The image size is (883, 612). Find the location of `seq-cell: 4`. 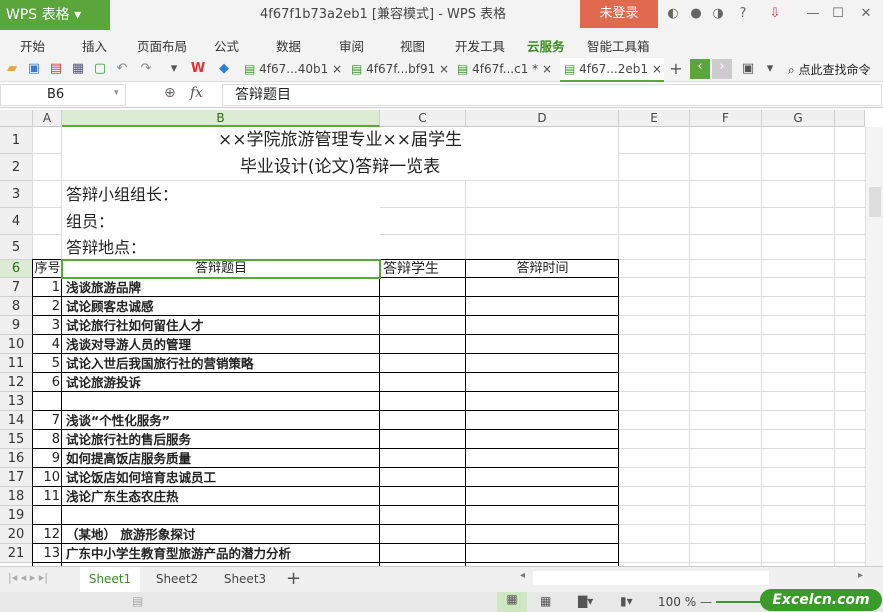

seq-cell: 4 is located at coordinates (46, 344).